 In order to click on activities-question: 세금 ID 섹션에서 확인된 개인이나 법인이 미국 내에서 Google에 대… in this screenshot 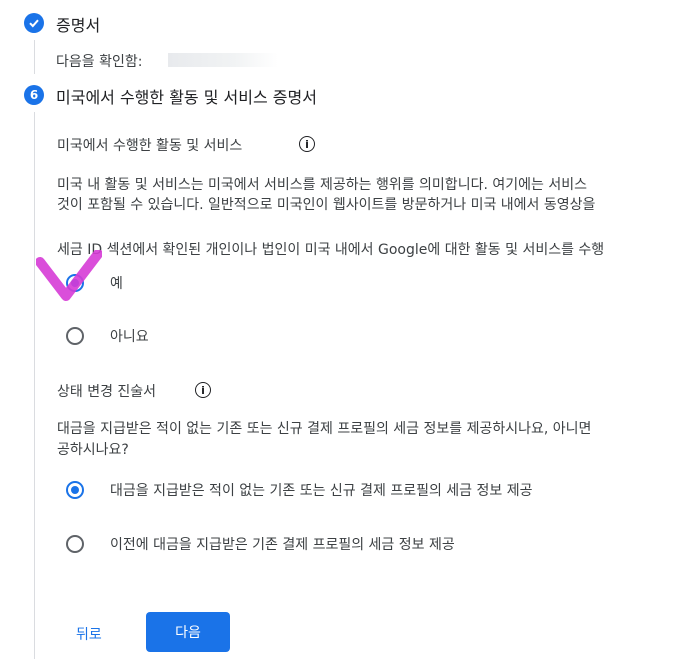, I will do `click(331, 250)`.